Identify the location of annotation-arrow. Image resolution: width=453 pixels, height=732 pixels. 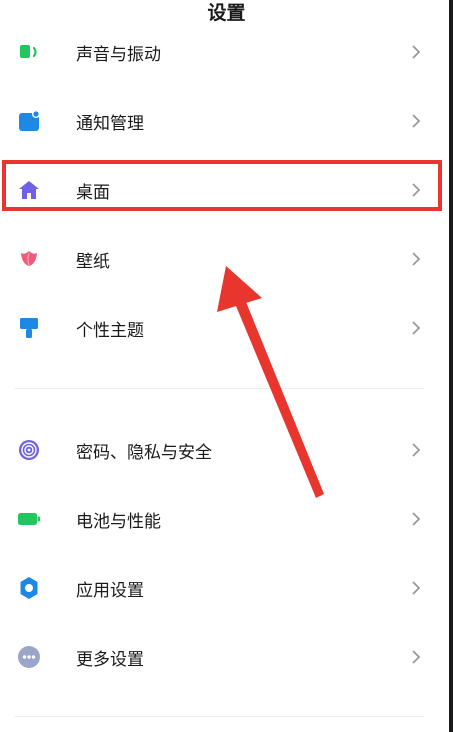
(270, 382).